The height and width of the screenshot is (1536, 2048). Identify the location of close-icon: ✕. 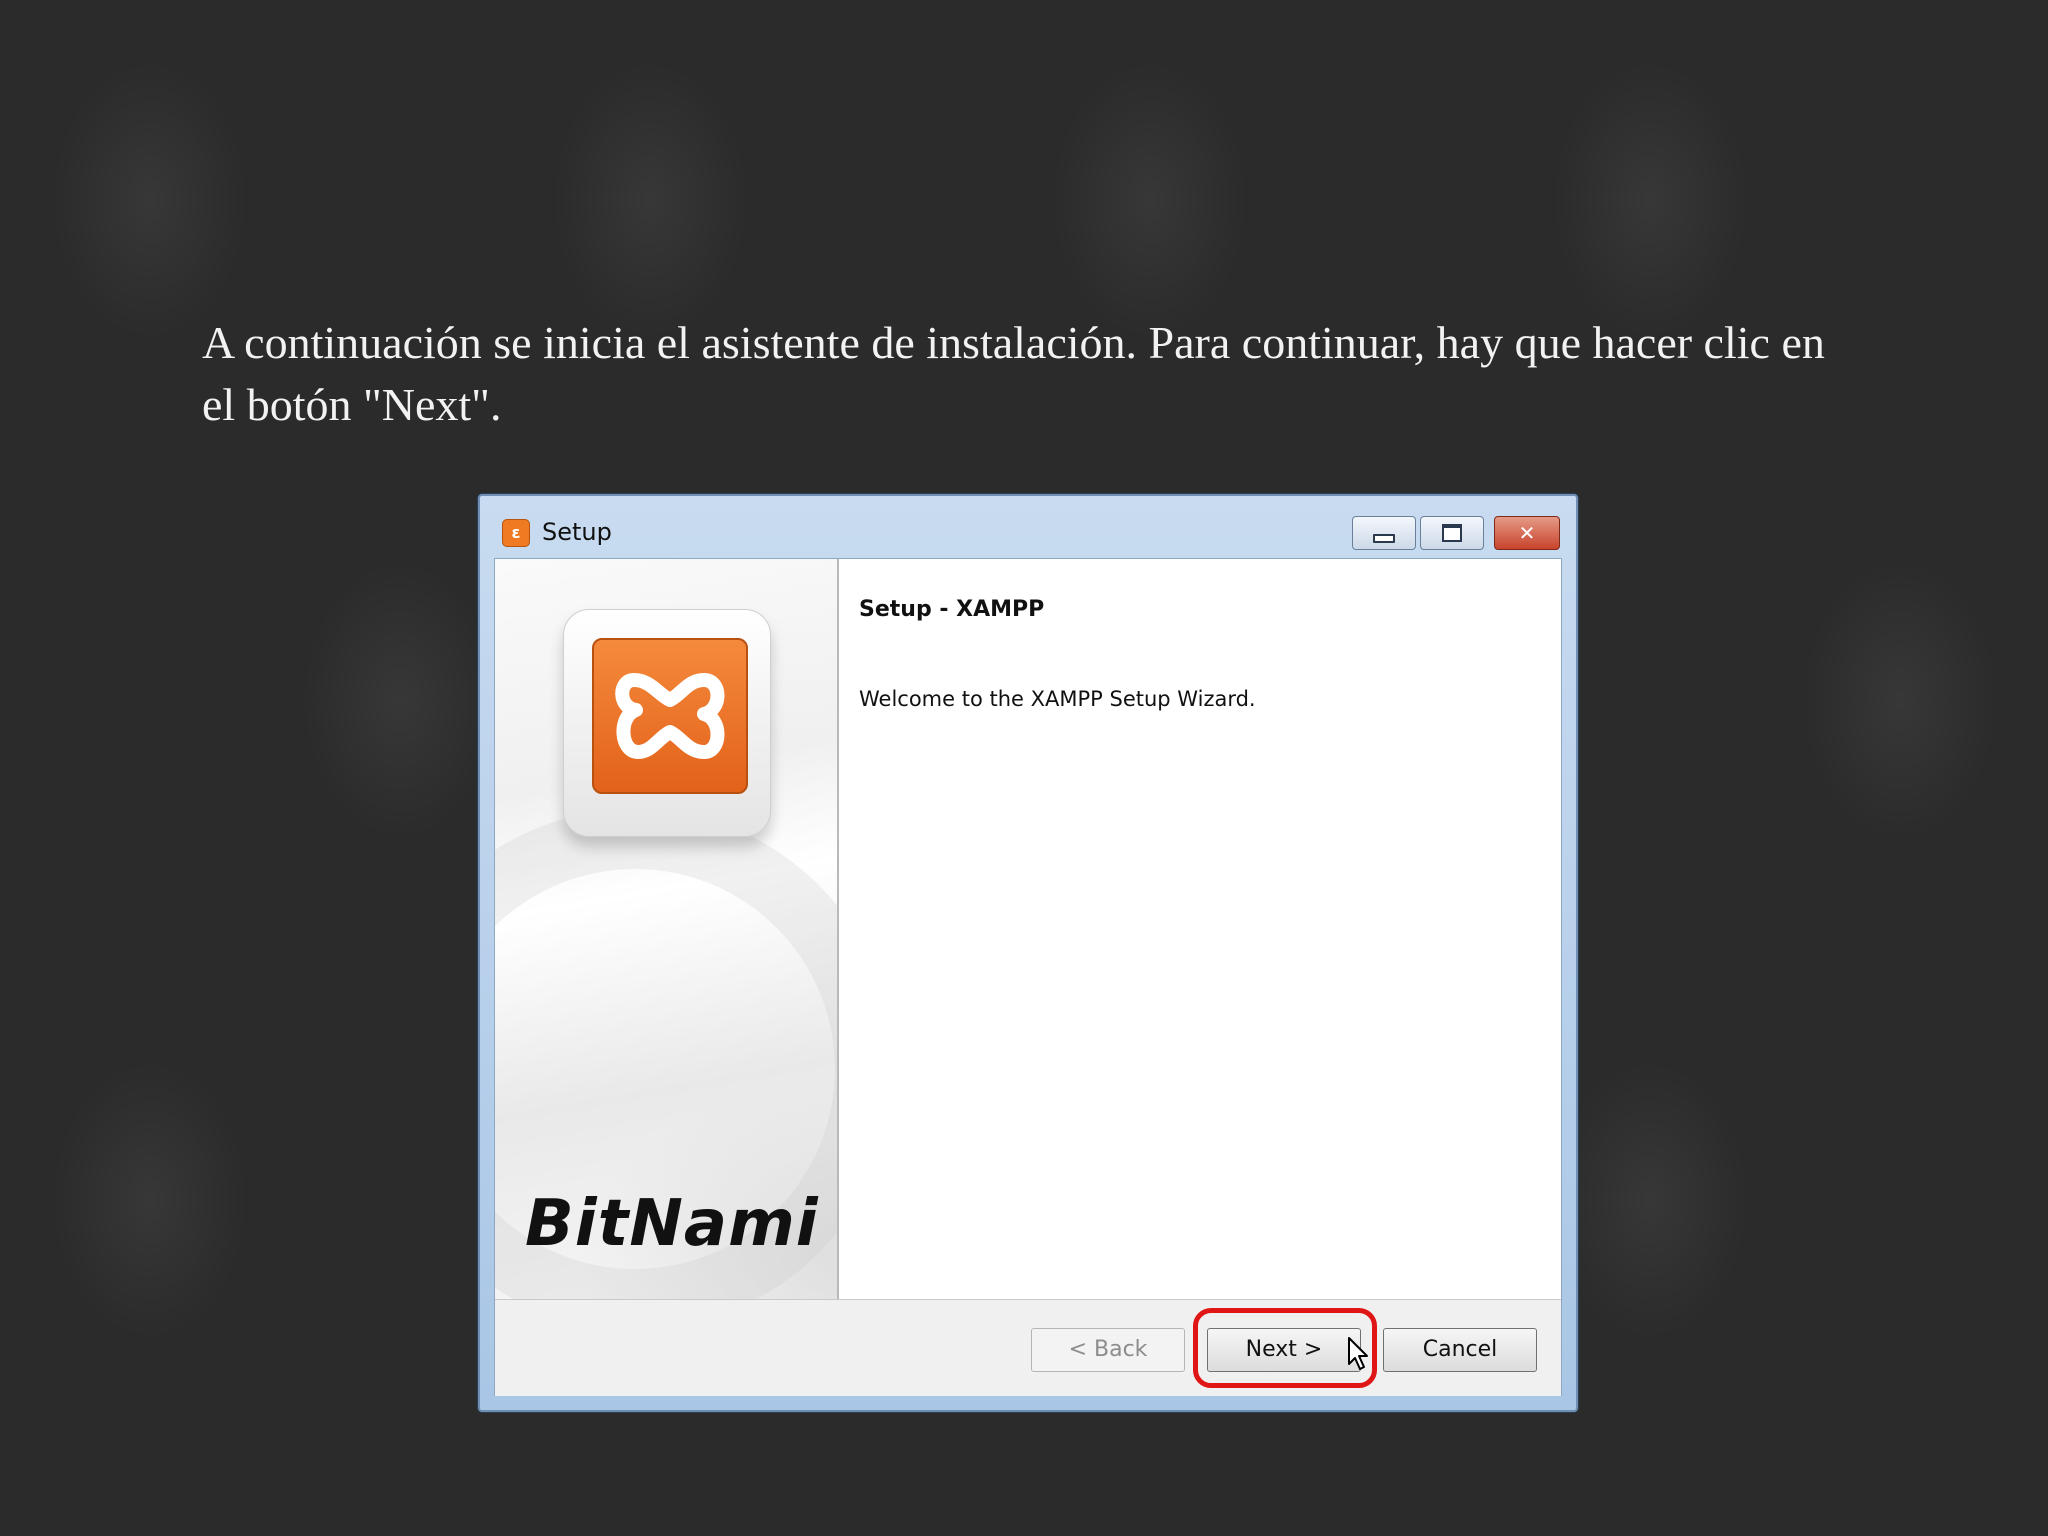
(1527, 533).